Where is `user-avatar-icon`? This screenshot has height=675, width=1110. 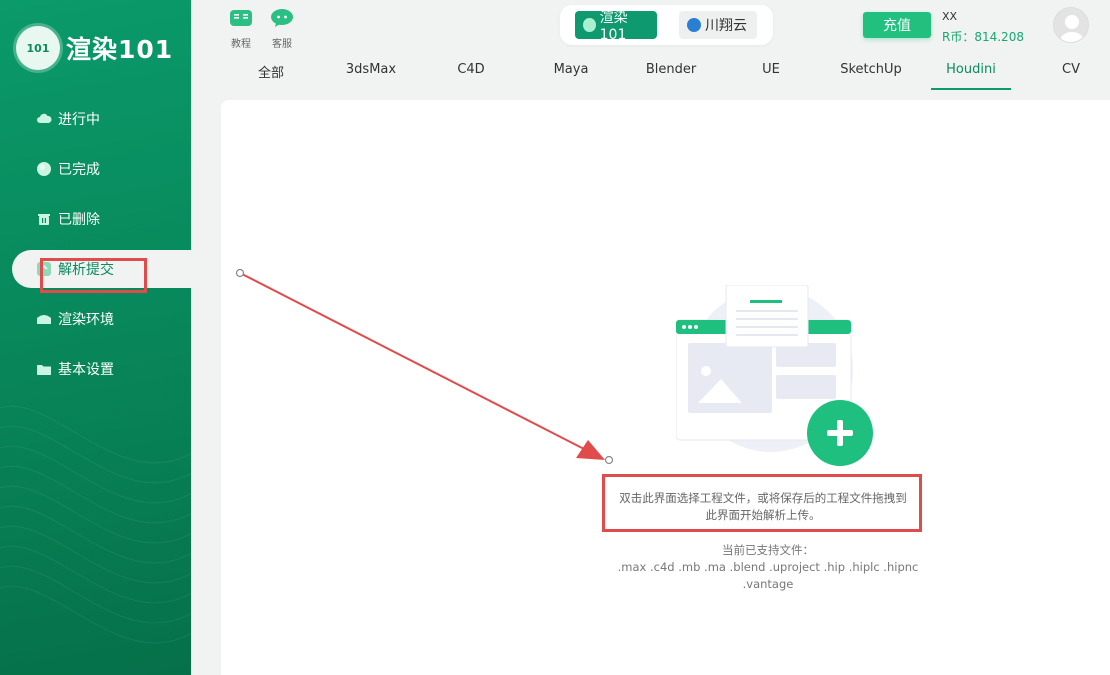
user-avatar-icon is located at coordinates (1072, 28).